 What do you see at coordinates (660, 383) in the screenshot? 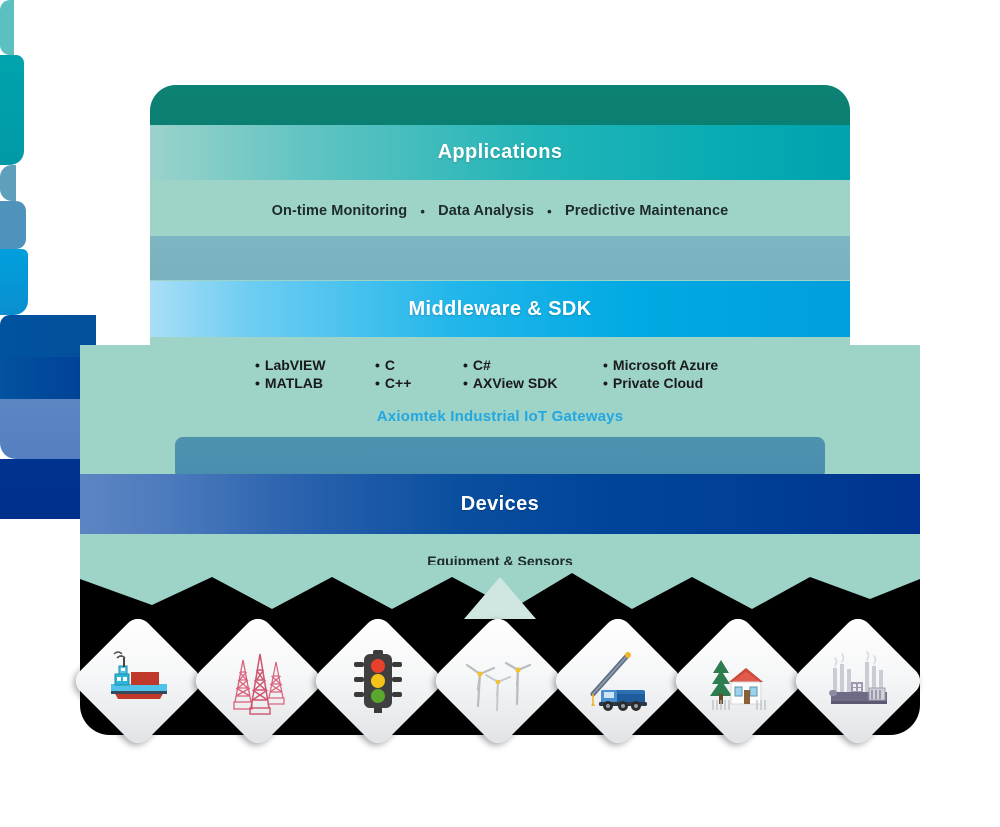
I see `bullet-item: Private Cloud` at bounding box center [660, 383].